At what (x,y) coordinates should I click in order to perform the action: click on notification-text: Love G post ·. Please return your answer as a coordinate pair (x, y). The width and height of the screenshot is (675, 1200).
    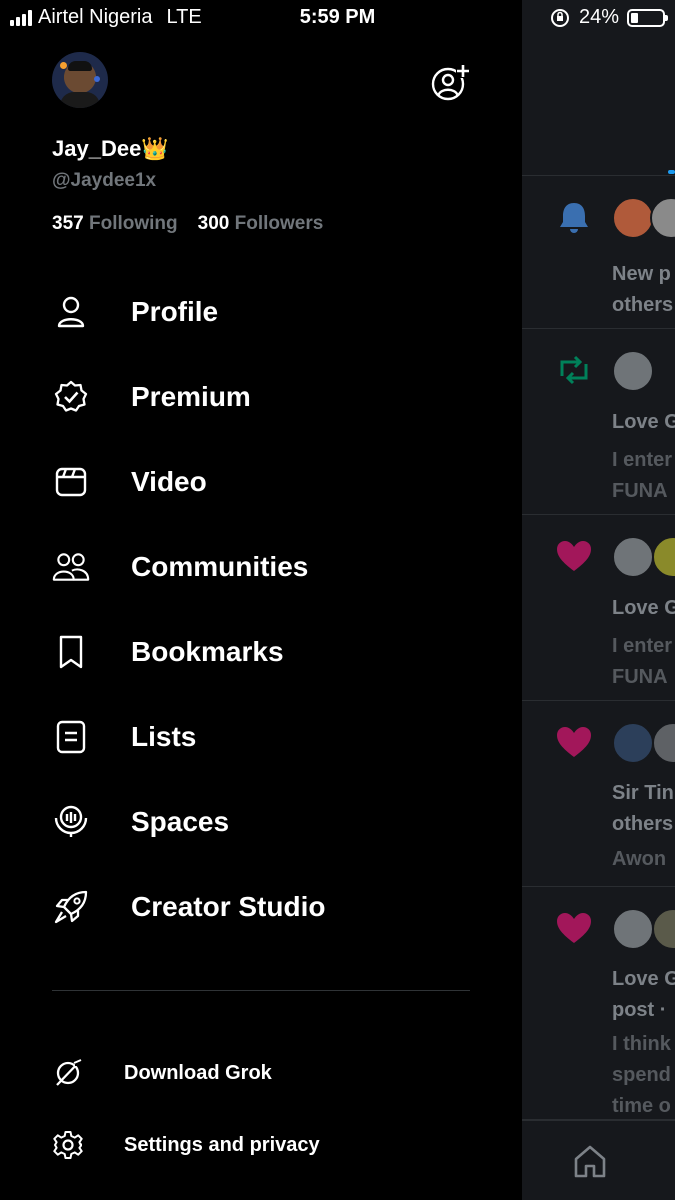
    Looking at the image, I should click on (643, 994).